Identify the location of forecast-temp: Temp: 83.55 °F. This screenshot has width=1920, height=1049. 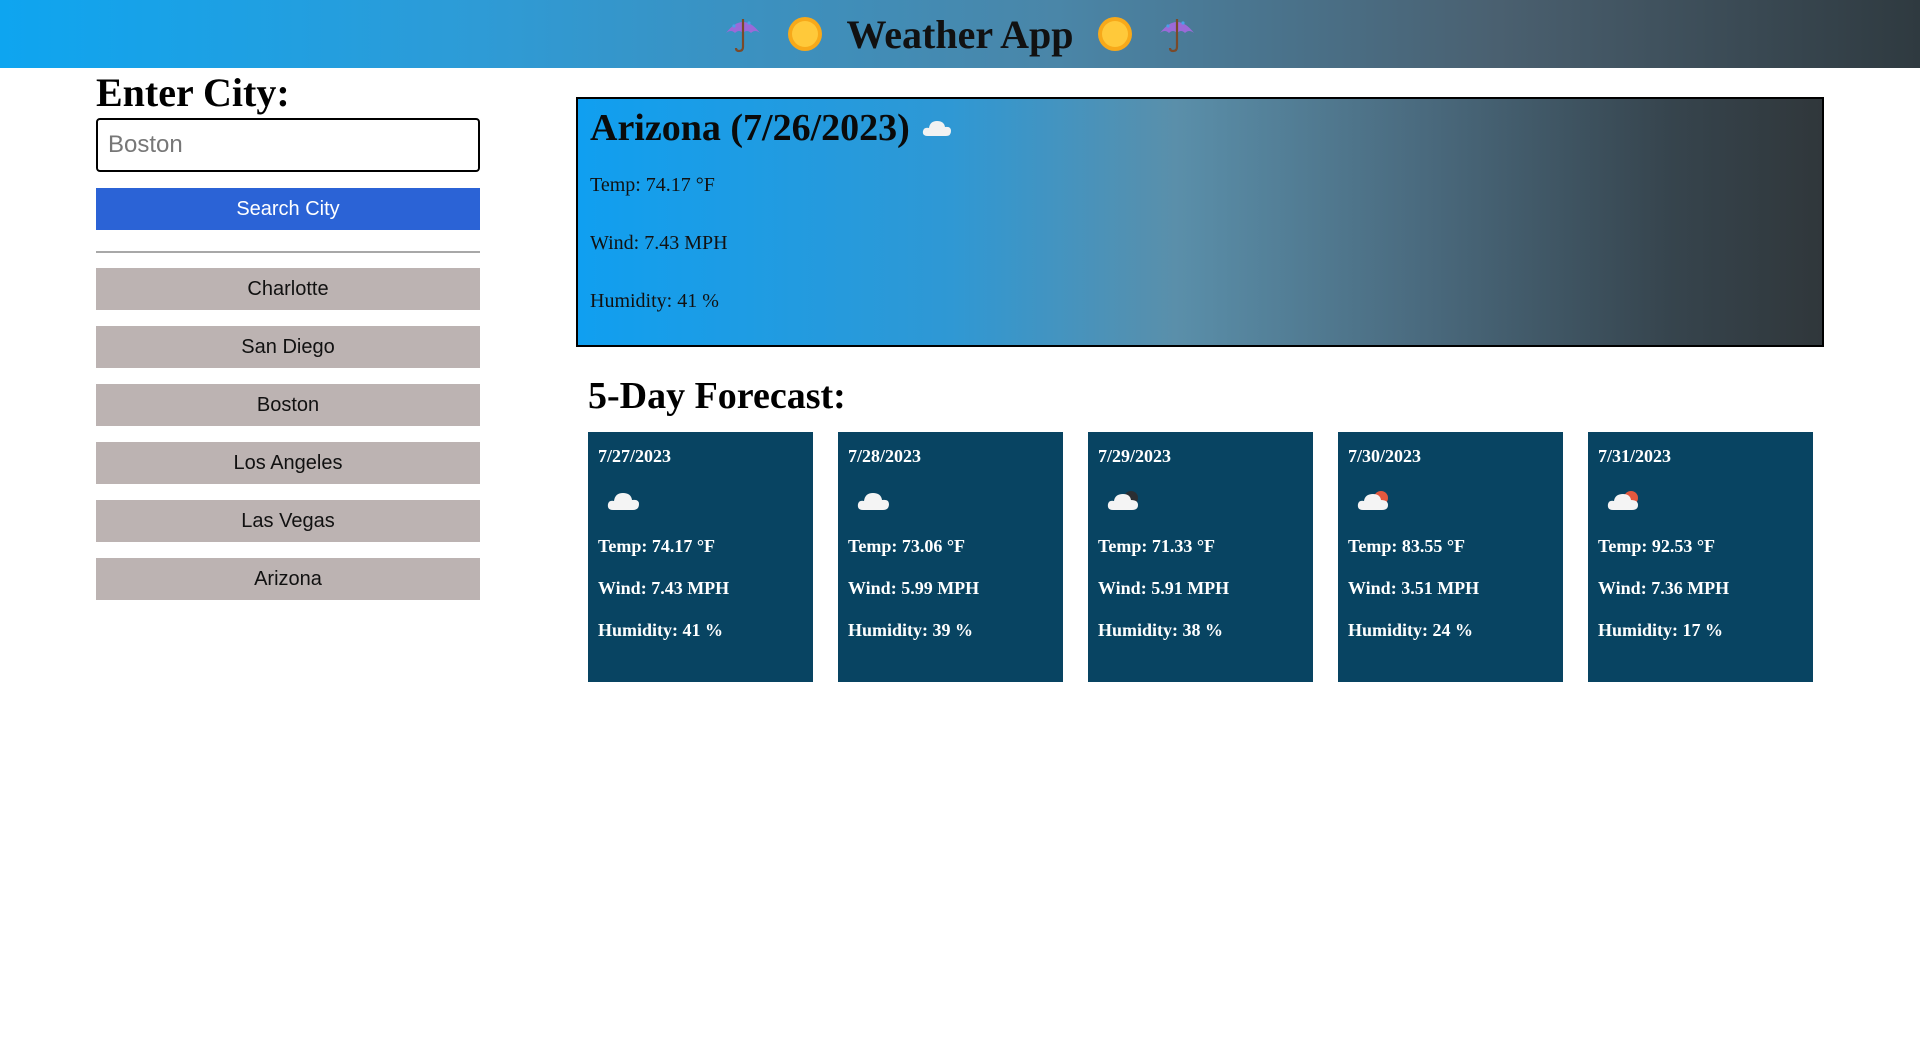
(1407, 546).